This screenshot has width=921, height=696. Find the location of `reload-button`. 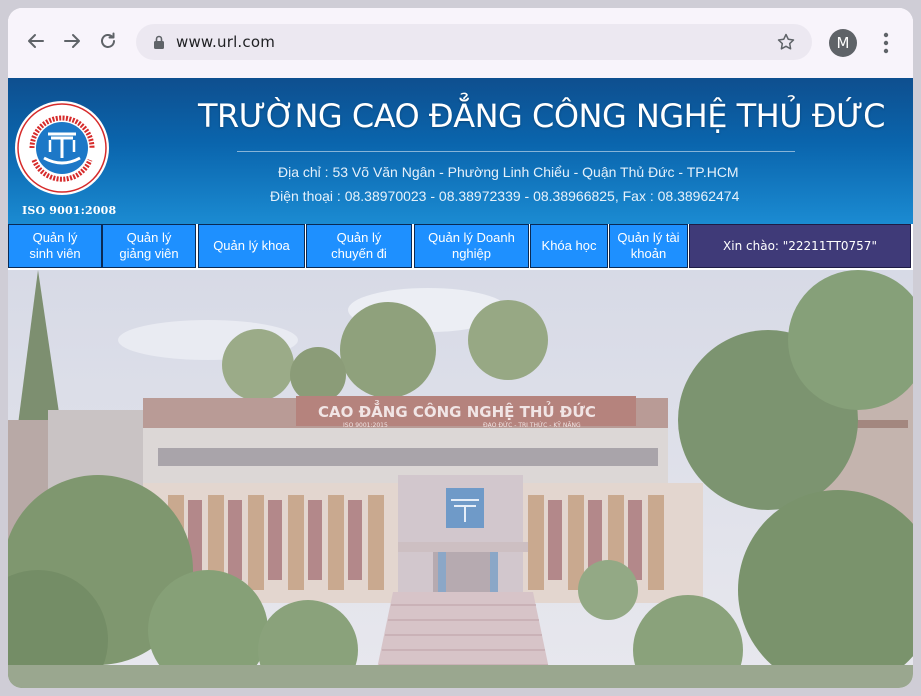

reload-button is located at coordinates (108, 41).